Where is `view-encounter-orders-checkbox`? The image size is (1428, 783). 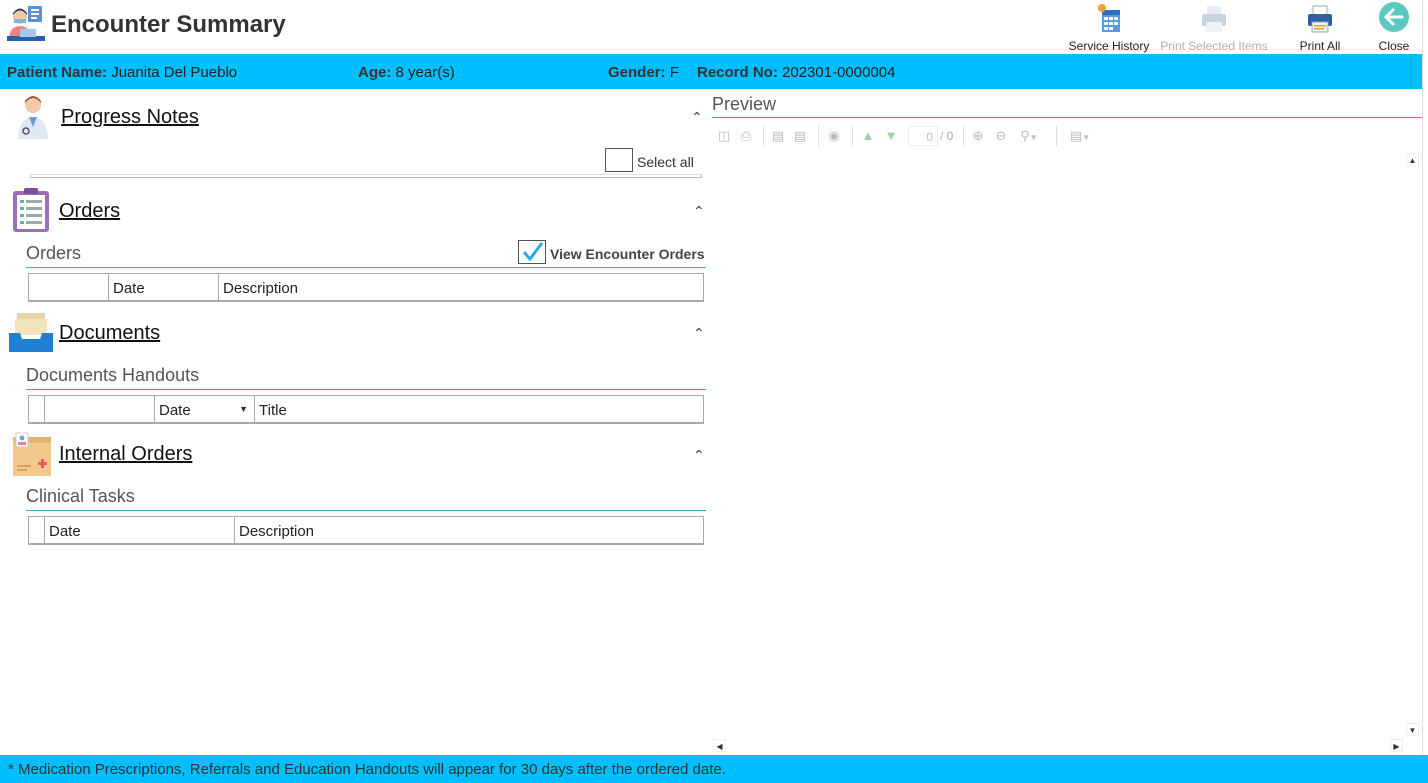 view-encounter-orders-checkbox is located at coordinates (532, 252).